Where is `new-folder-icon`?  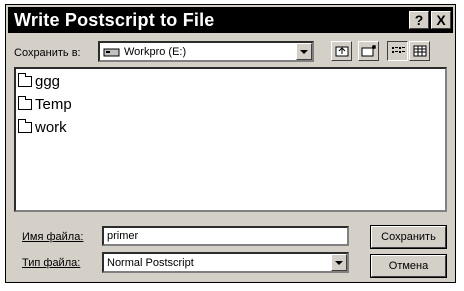
new-folder-icon is located at coordinates (368, 51).